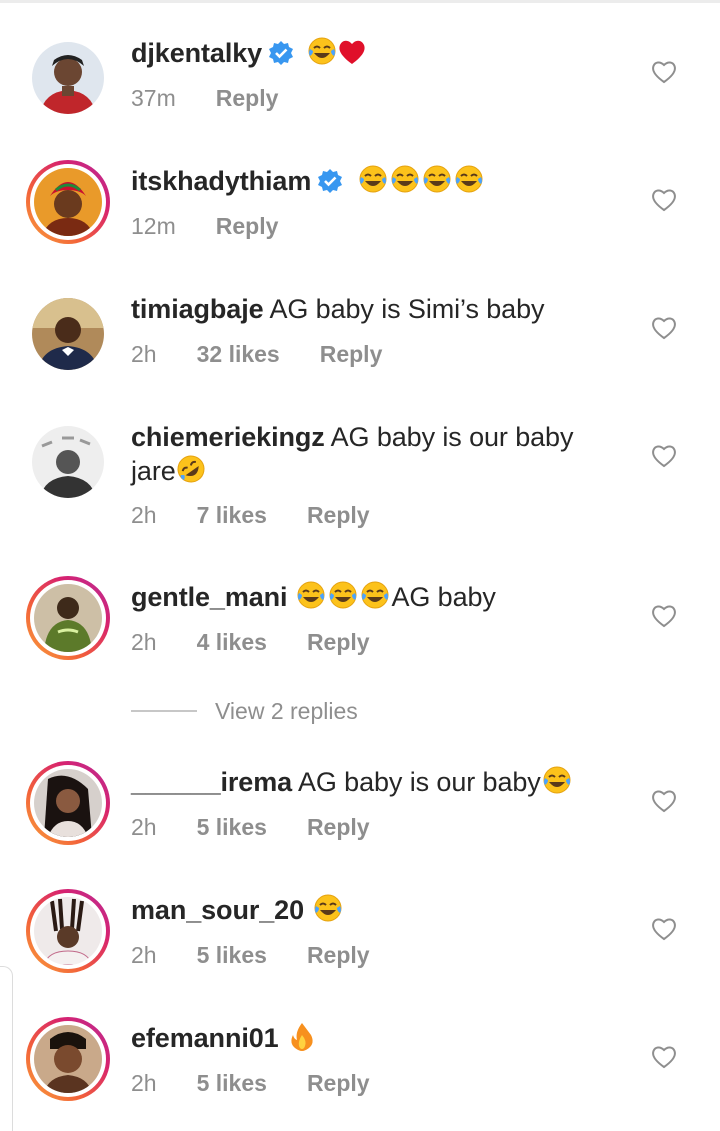  Describe the element at coordinates (197, 309) in the screenshot. I see `comment-username: timiagbaje` at that location.